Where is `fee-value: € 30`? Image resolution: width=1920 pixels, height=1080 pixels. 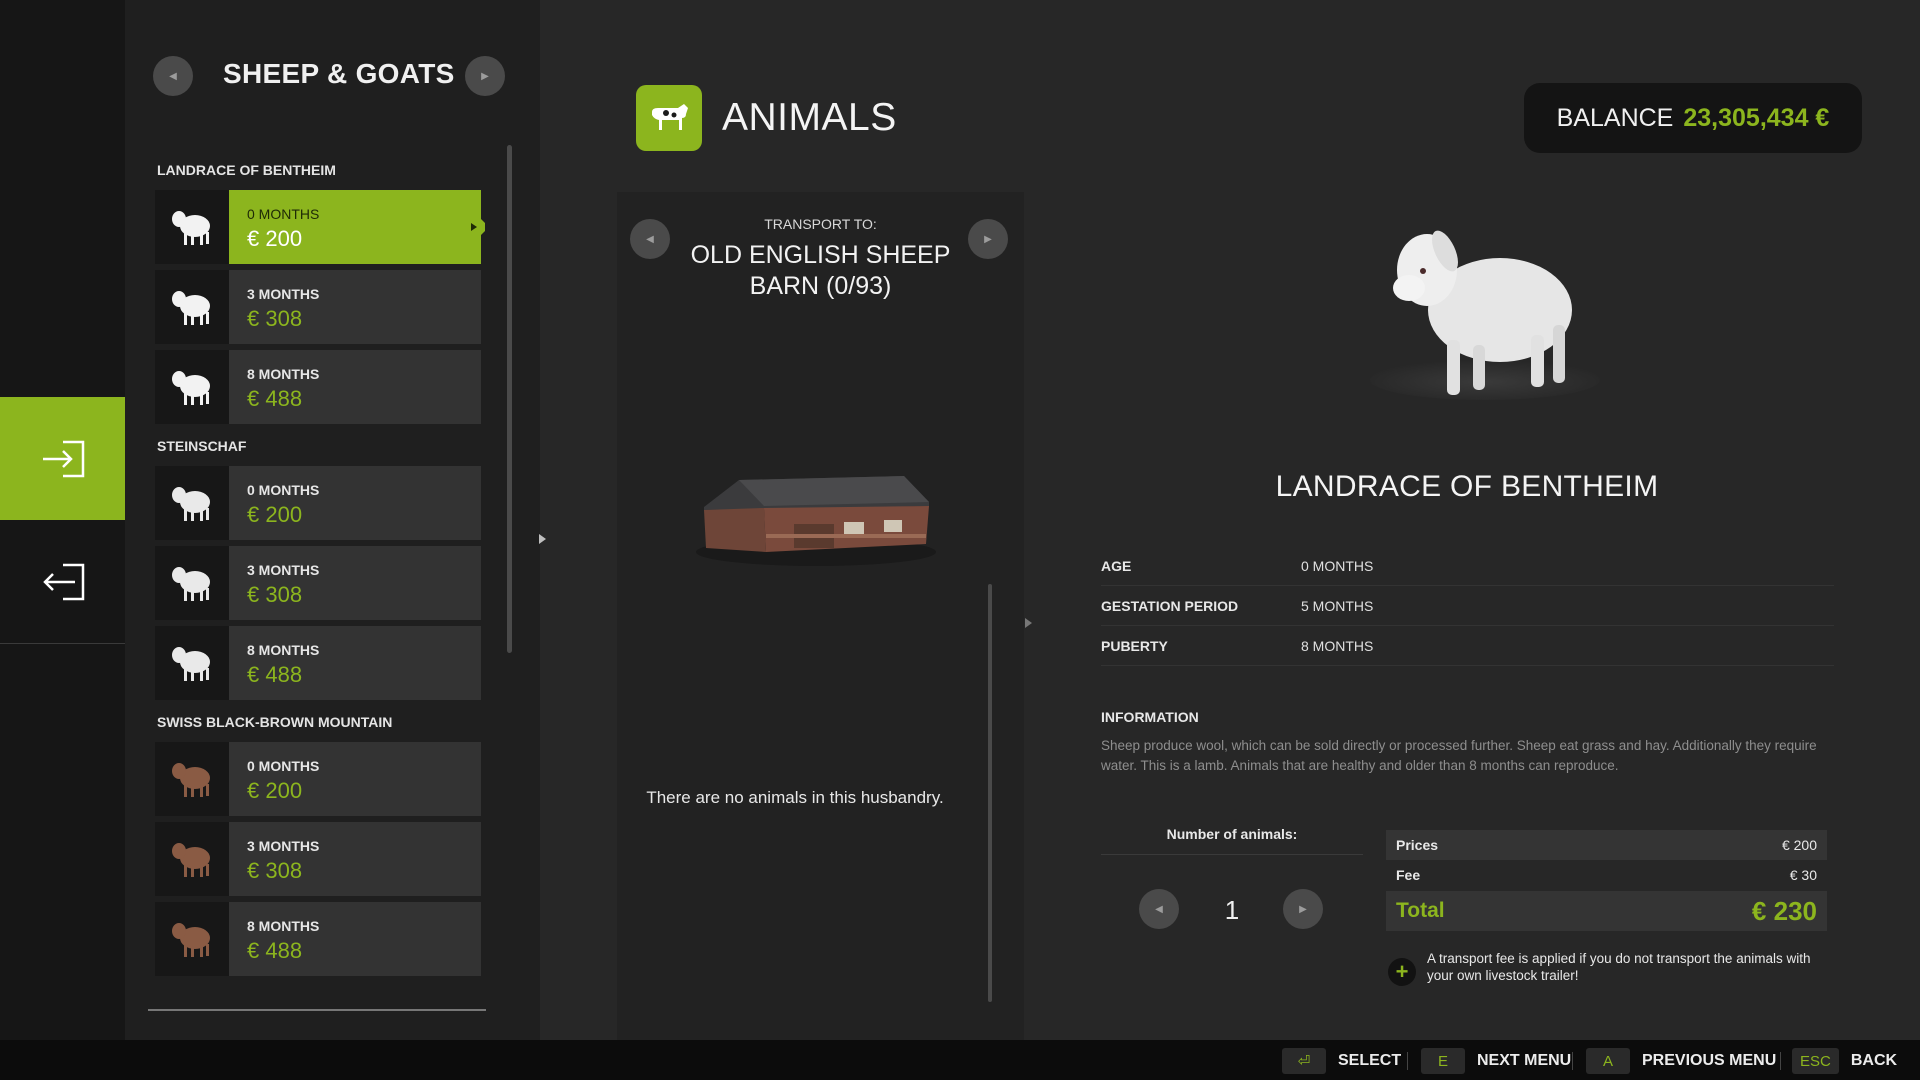
fee-value: € 30 is located at coordinates (1803, 875).